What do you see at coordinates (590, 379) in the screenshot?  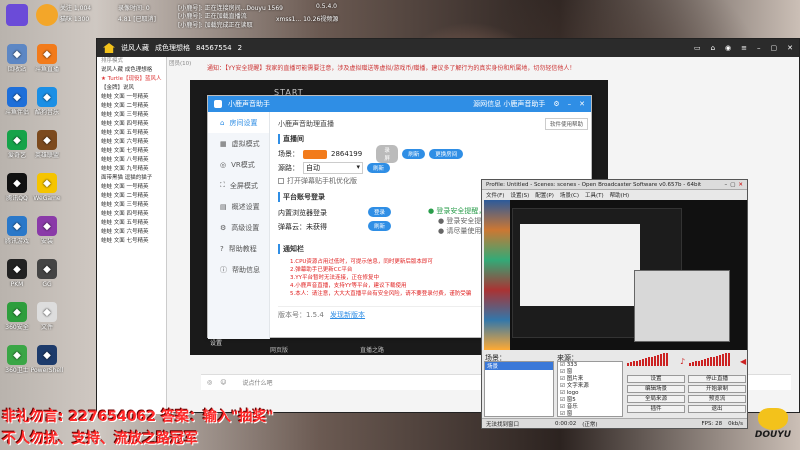 I see `source-item: ☑ 图片来` at bounding box center [590, 379].